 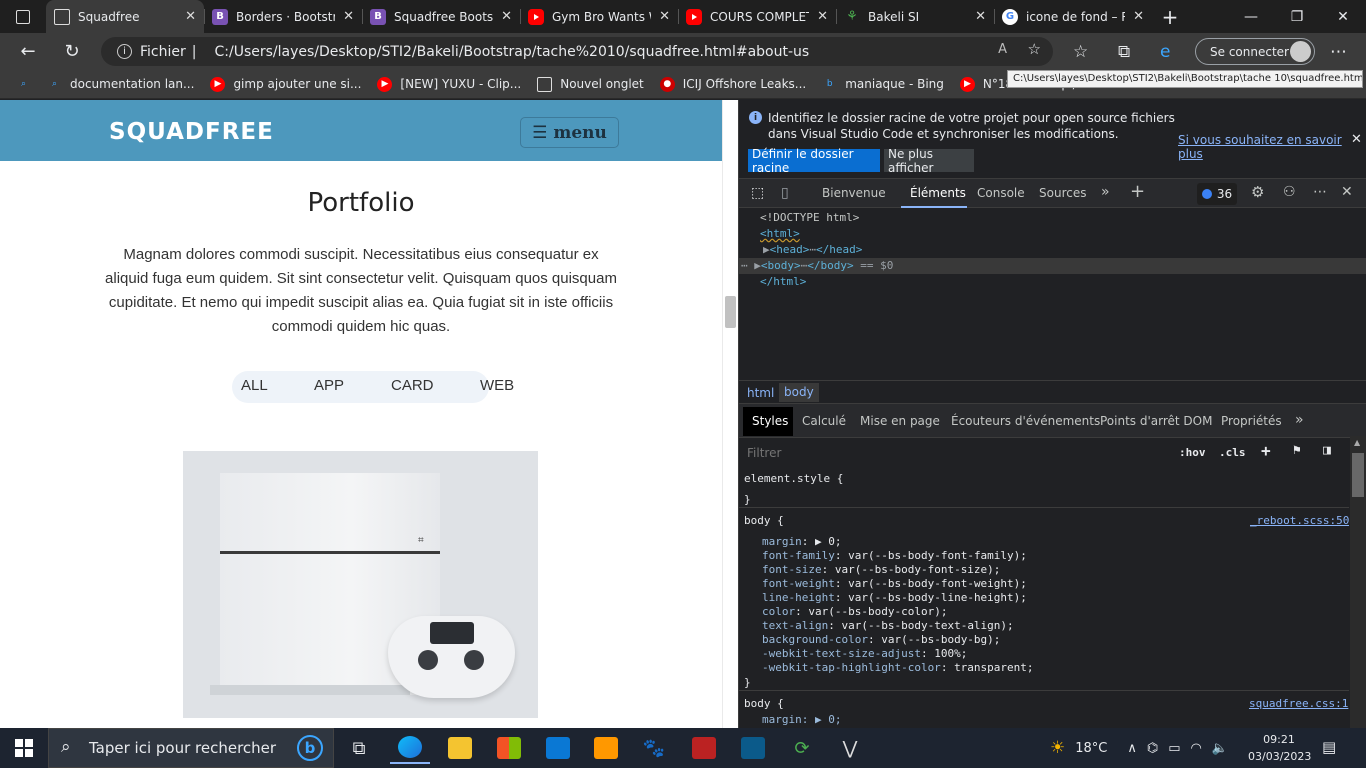 What do you see at coordinates (509, 748) in the screenshot?
I see `store-icon` at bounding box center [509, 748].